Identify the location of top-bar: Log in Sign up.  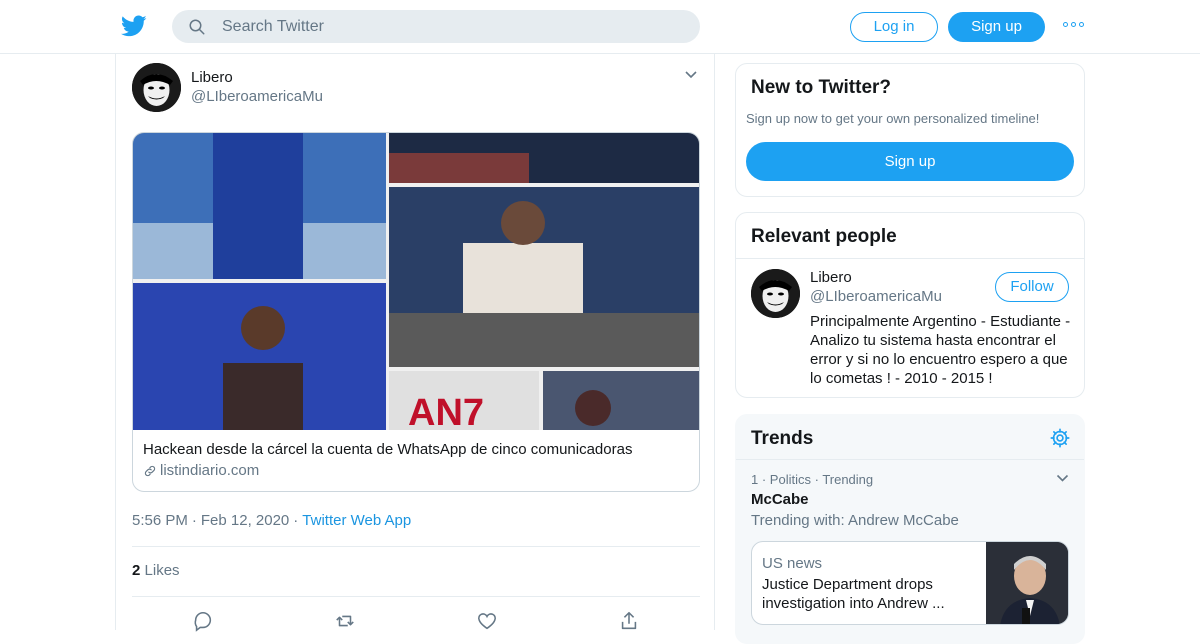
(600, 27).